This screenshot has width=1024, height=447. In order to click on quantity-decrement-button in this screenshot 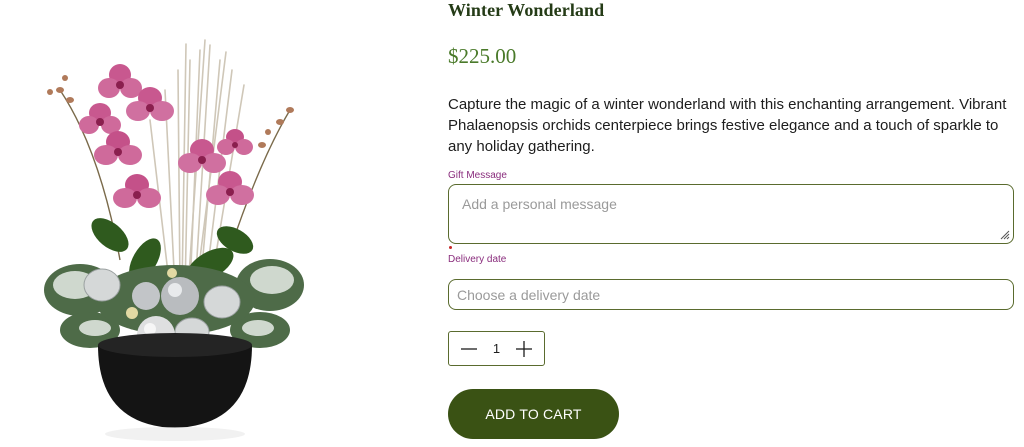, I will do `click(469, 349)`.